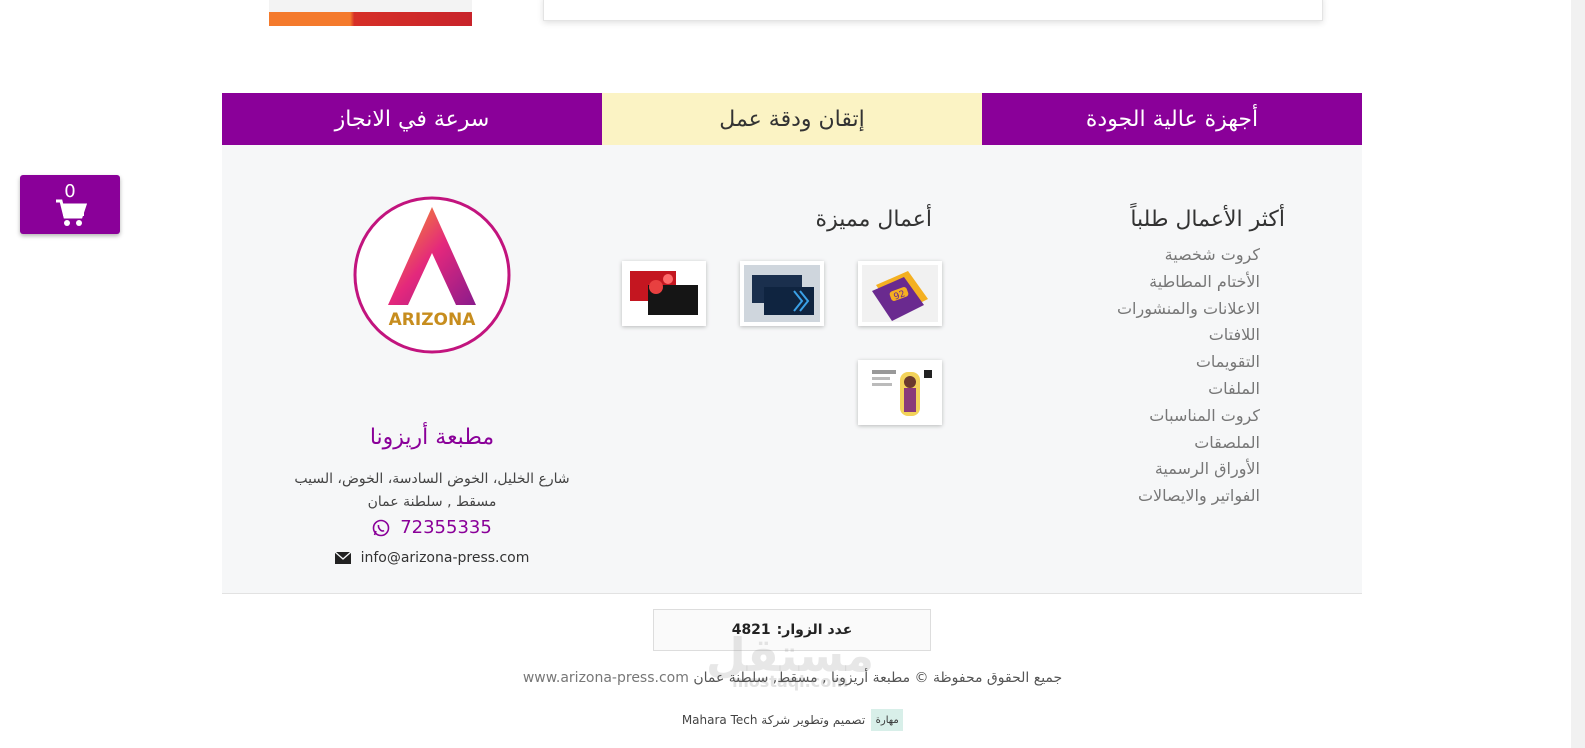 Image resolution: width=1585 pixels, height=748 pixels. I want to click on poster-image, so click(900, 392).